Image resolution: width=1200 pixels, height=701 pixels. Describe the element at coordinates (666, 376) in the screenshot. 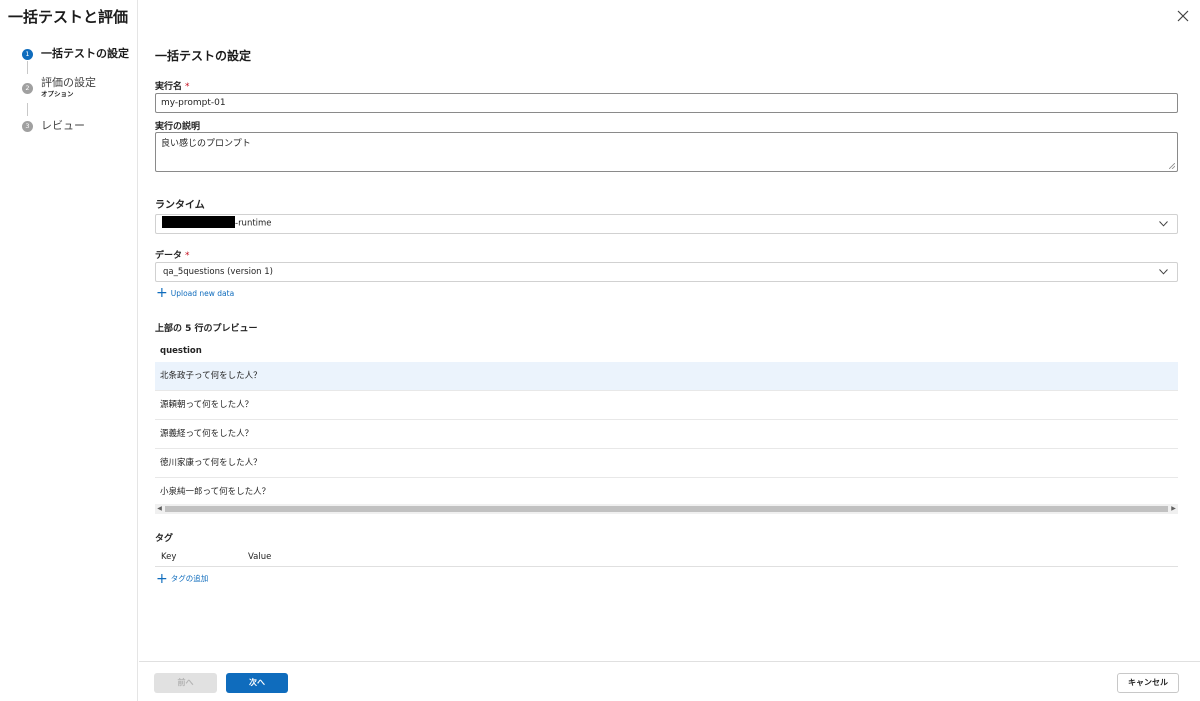

I see `table-row: 北条政子って何をした人？` at that location.